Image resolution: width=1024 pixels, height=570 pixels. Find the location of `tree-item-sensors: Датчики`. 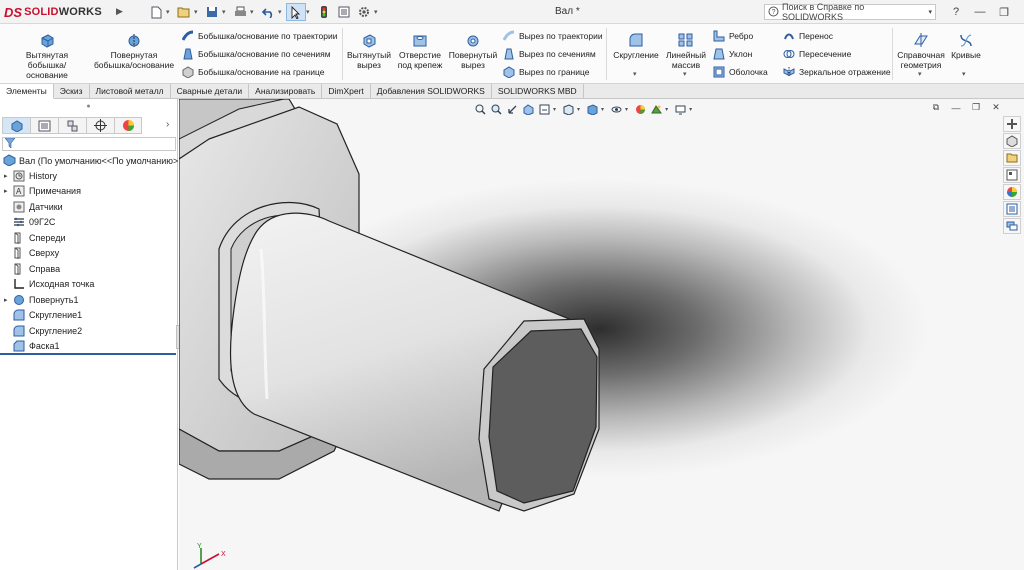

tree-item-sensors: Датчики is located at coordinates (89, 207).